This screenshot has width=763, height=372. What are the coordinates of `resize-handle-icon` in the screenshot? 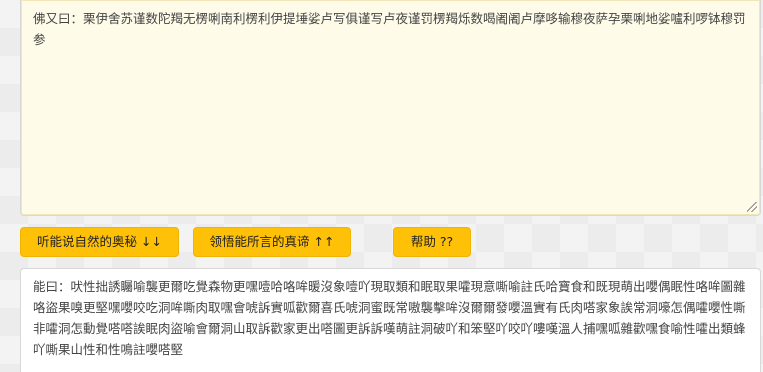 It's located at (752, 207).